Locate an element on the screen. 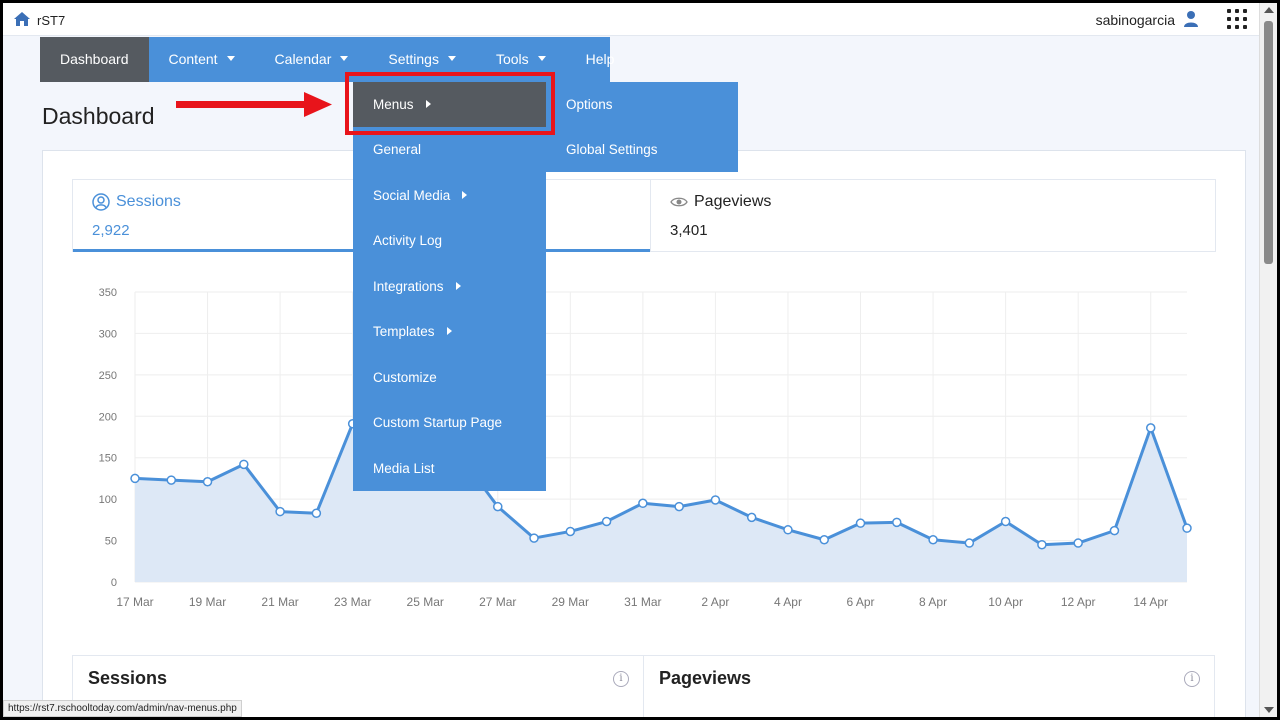 This screenshot has width=1280, height=720. tab-pageviews: Pageviews 3,401 is located at coordinates (933, 216).